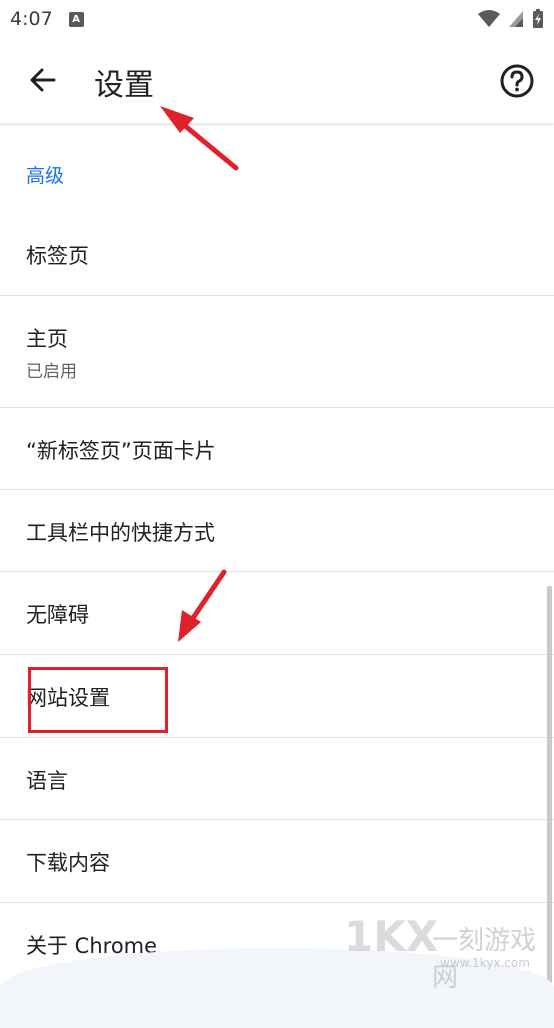 The height and width of the screenshot is (1028, 554). What do you see at coordinates (277, 19) in the screenshot?
I see `status-bar: 4:07 A` at bounding box center [277, 19].